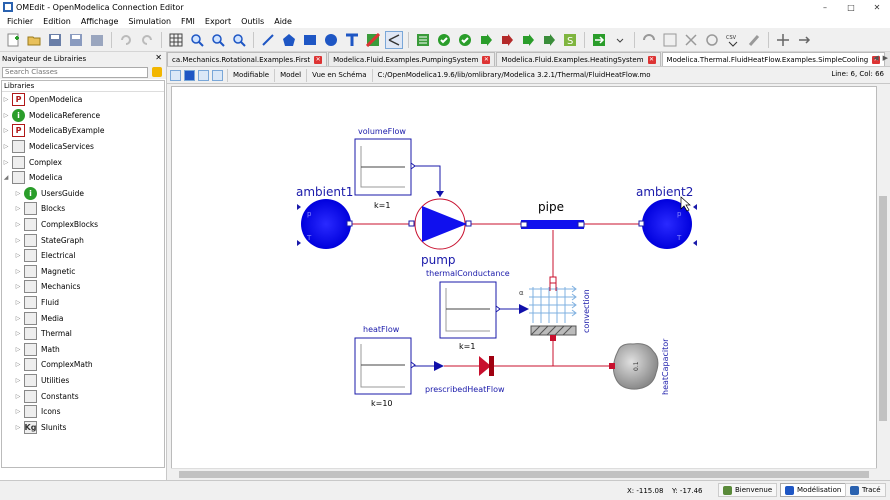 This screenshot has height=500, width=890. What do you see at coordinates (552, 224) in the screenshot?
I see `pipe-component` at bounding box center [552, 224].